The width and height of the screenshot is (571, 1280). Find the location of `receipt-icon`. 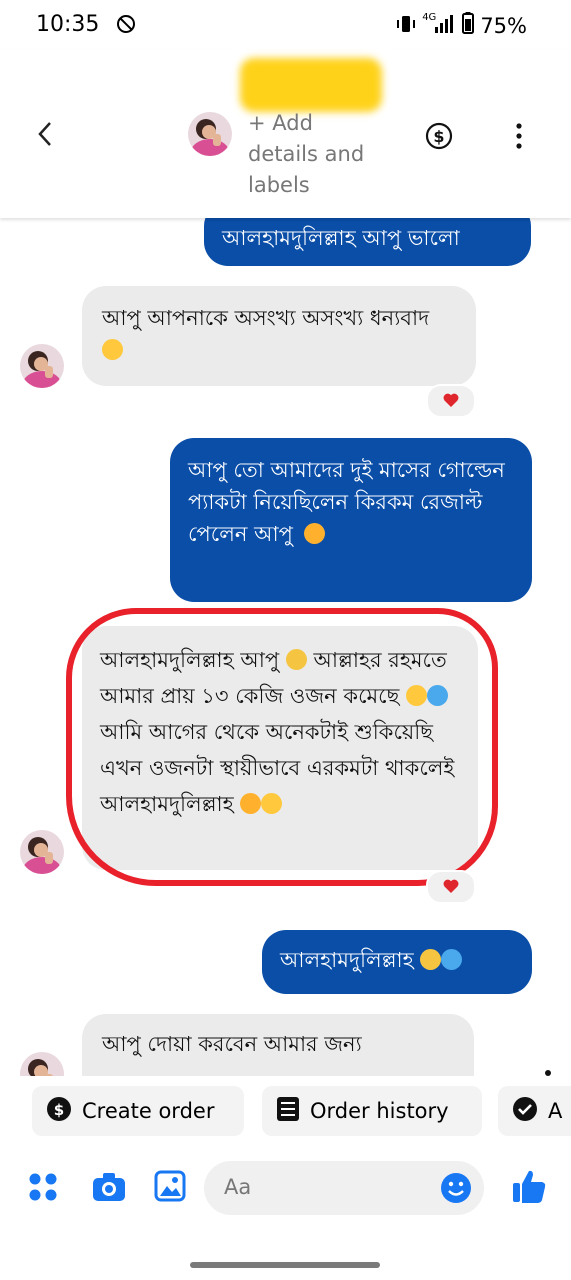

receipt-icon is located at coordinates (288, 1111).